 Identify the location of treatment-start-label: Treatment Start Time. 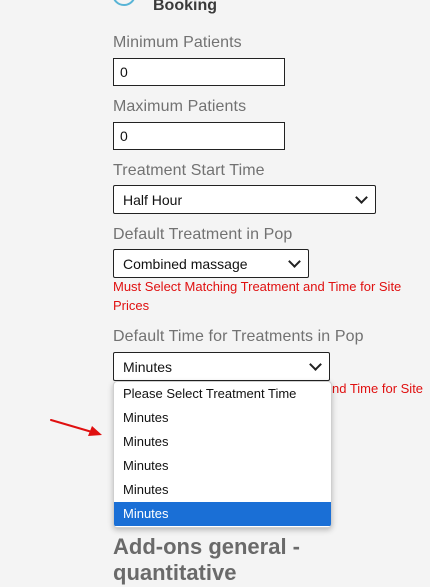
(189, 170).